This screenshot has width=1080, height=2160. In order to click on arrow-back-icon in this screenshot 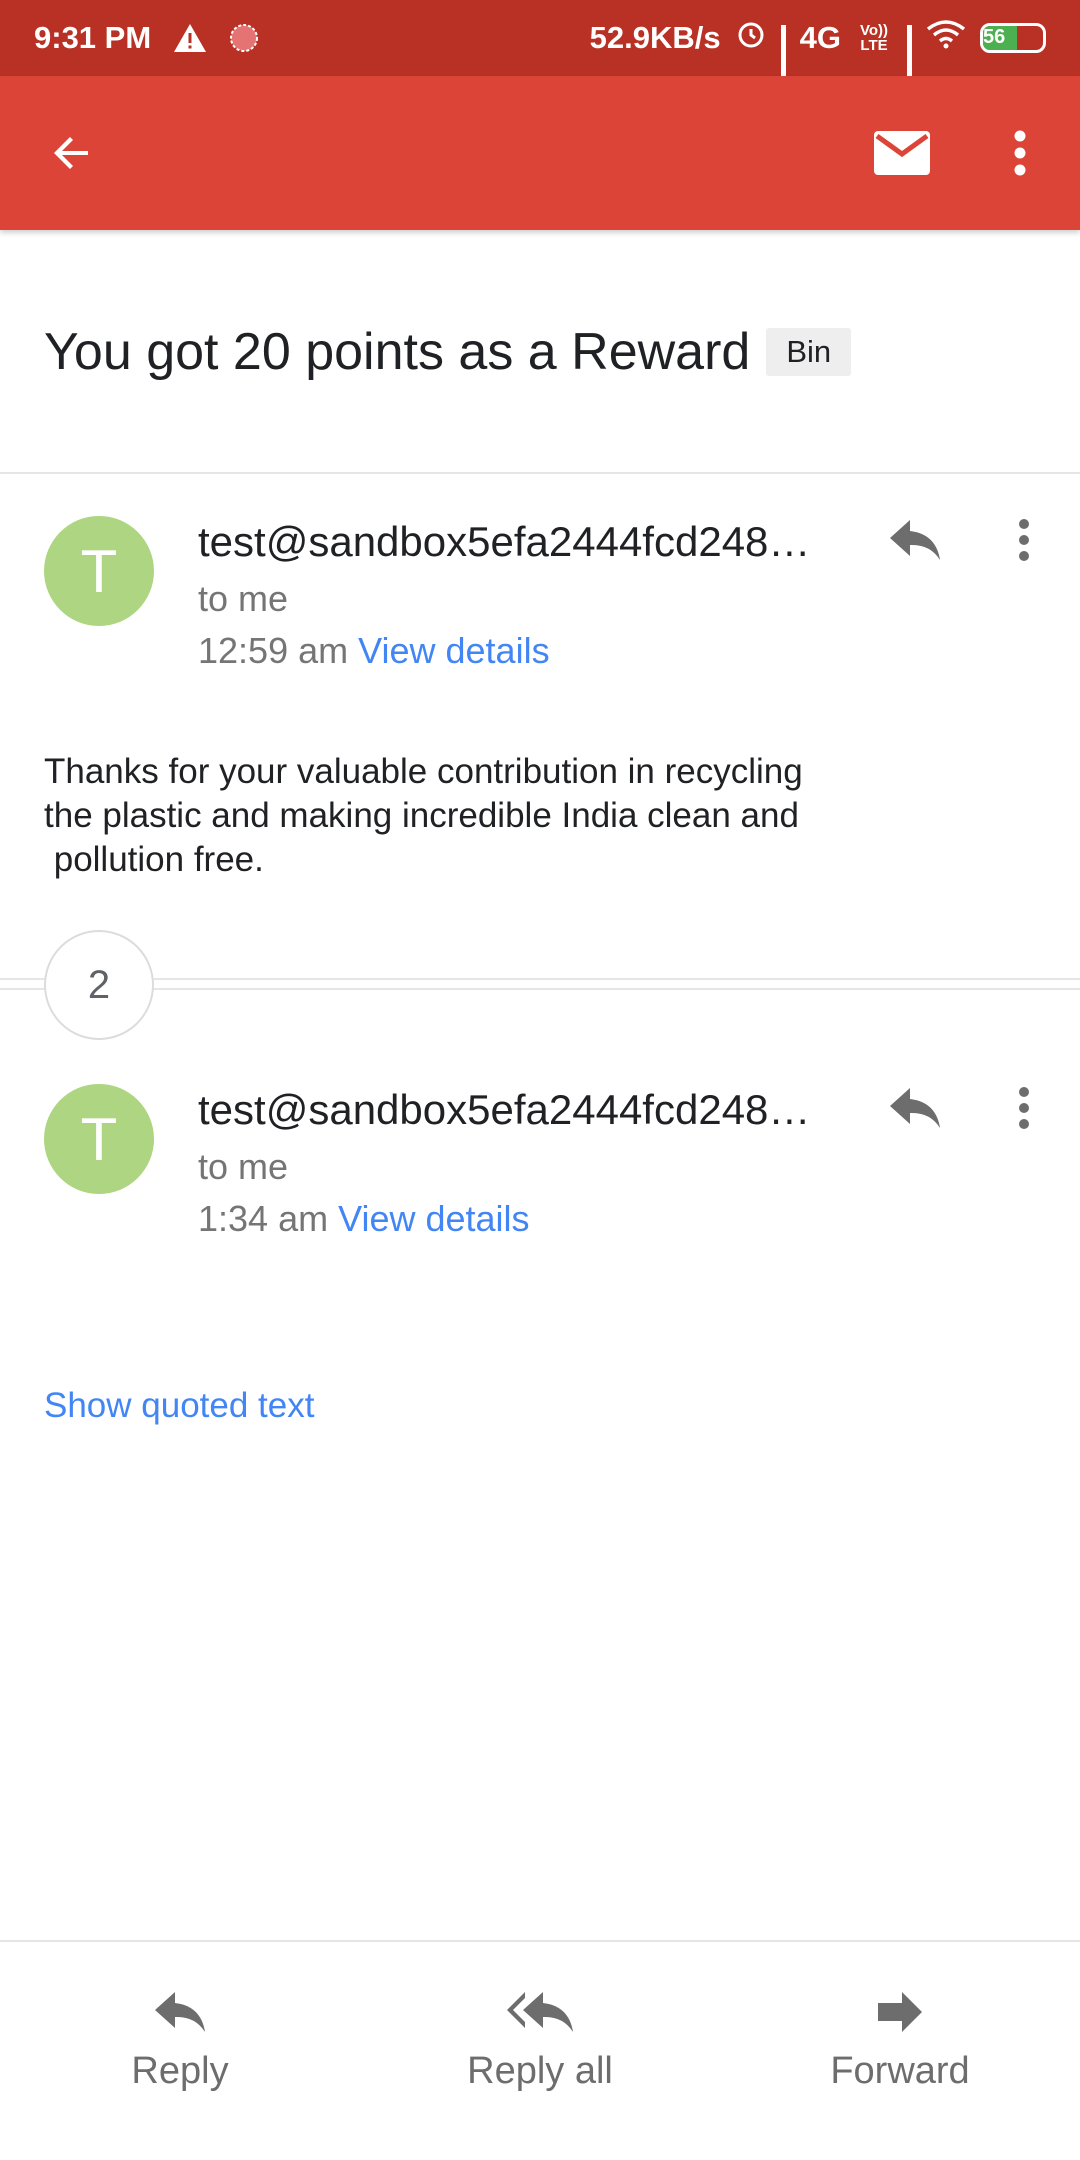, I will do `click(71, 153)`.